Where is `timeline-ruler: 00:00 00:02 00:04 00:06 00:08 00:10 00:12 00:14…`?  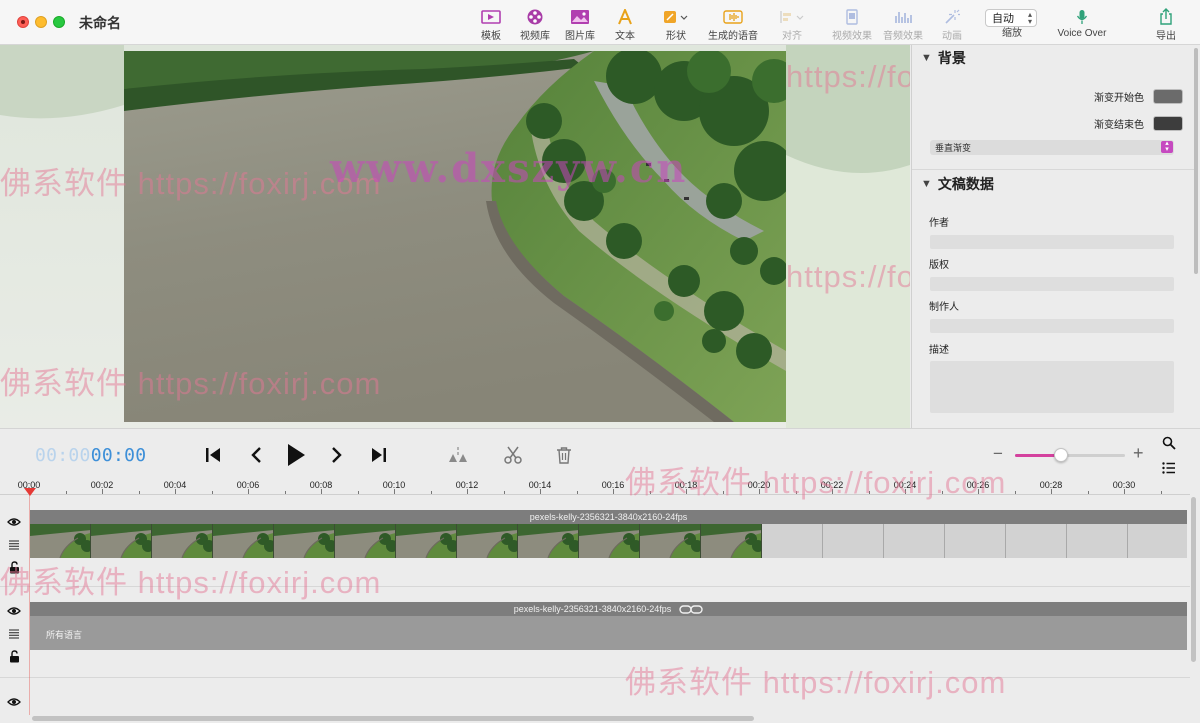
timeline-ruler: 00:00 00:02 00:04 00:06 00:08 00:10 00:12 00:14… is located at coordinates (595, 487).